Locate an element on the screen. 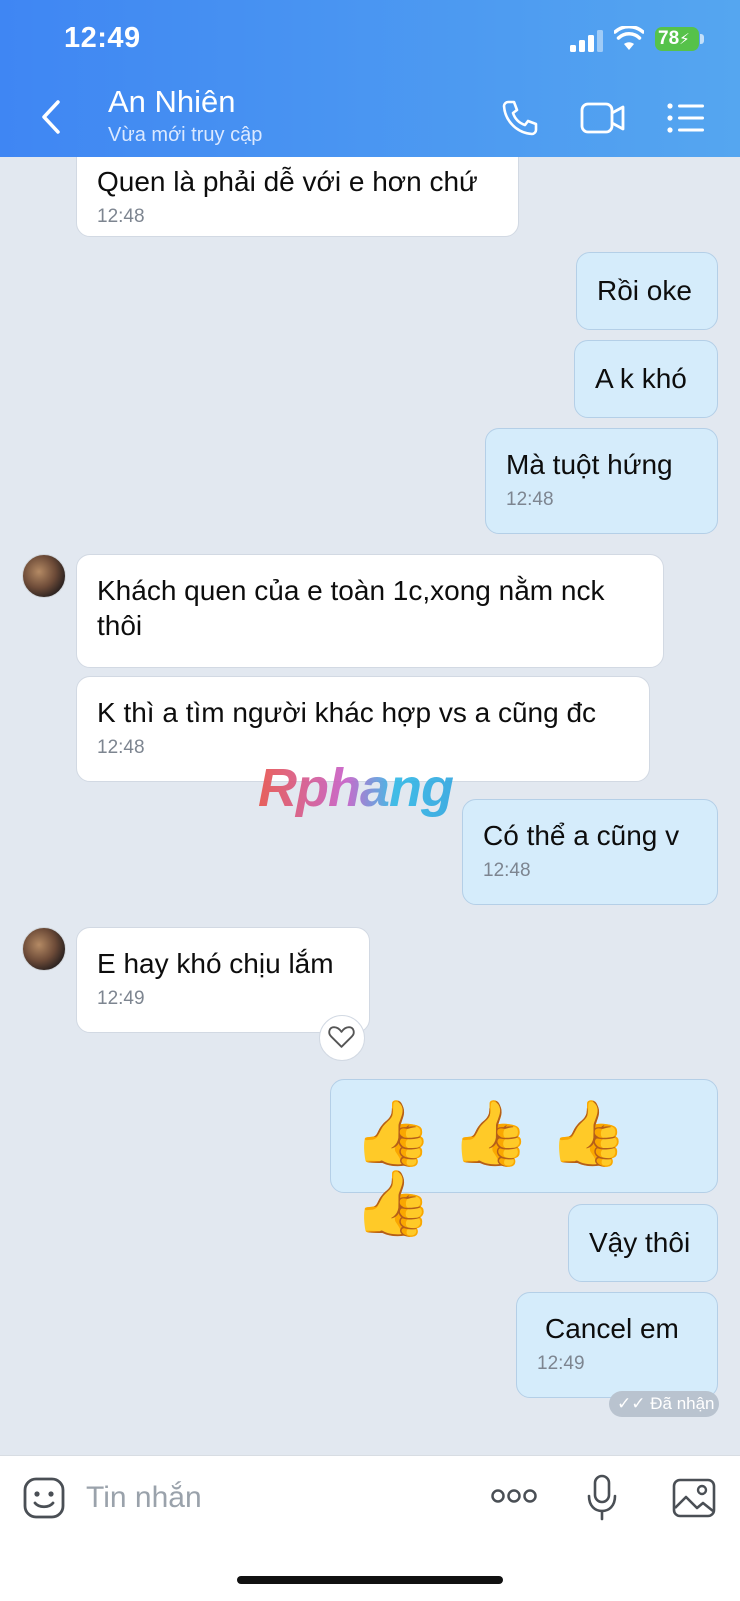  watermark-logo: Rphang is located at coordinates (356, 788).